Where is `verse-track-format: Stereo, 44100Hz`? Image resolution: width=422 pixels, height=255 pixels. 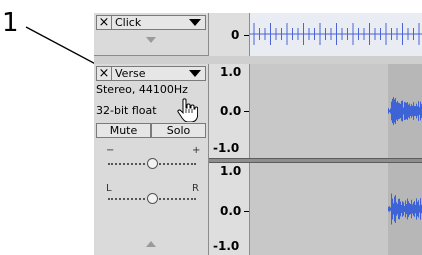 verse-track-format: Stereo, 44100Hz is located at coordinates (142, 89).